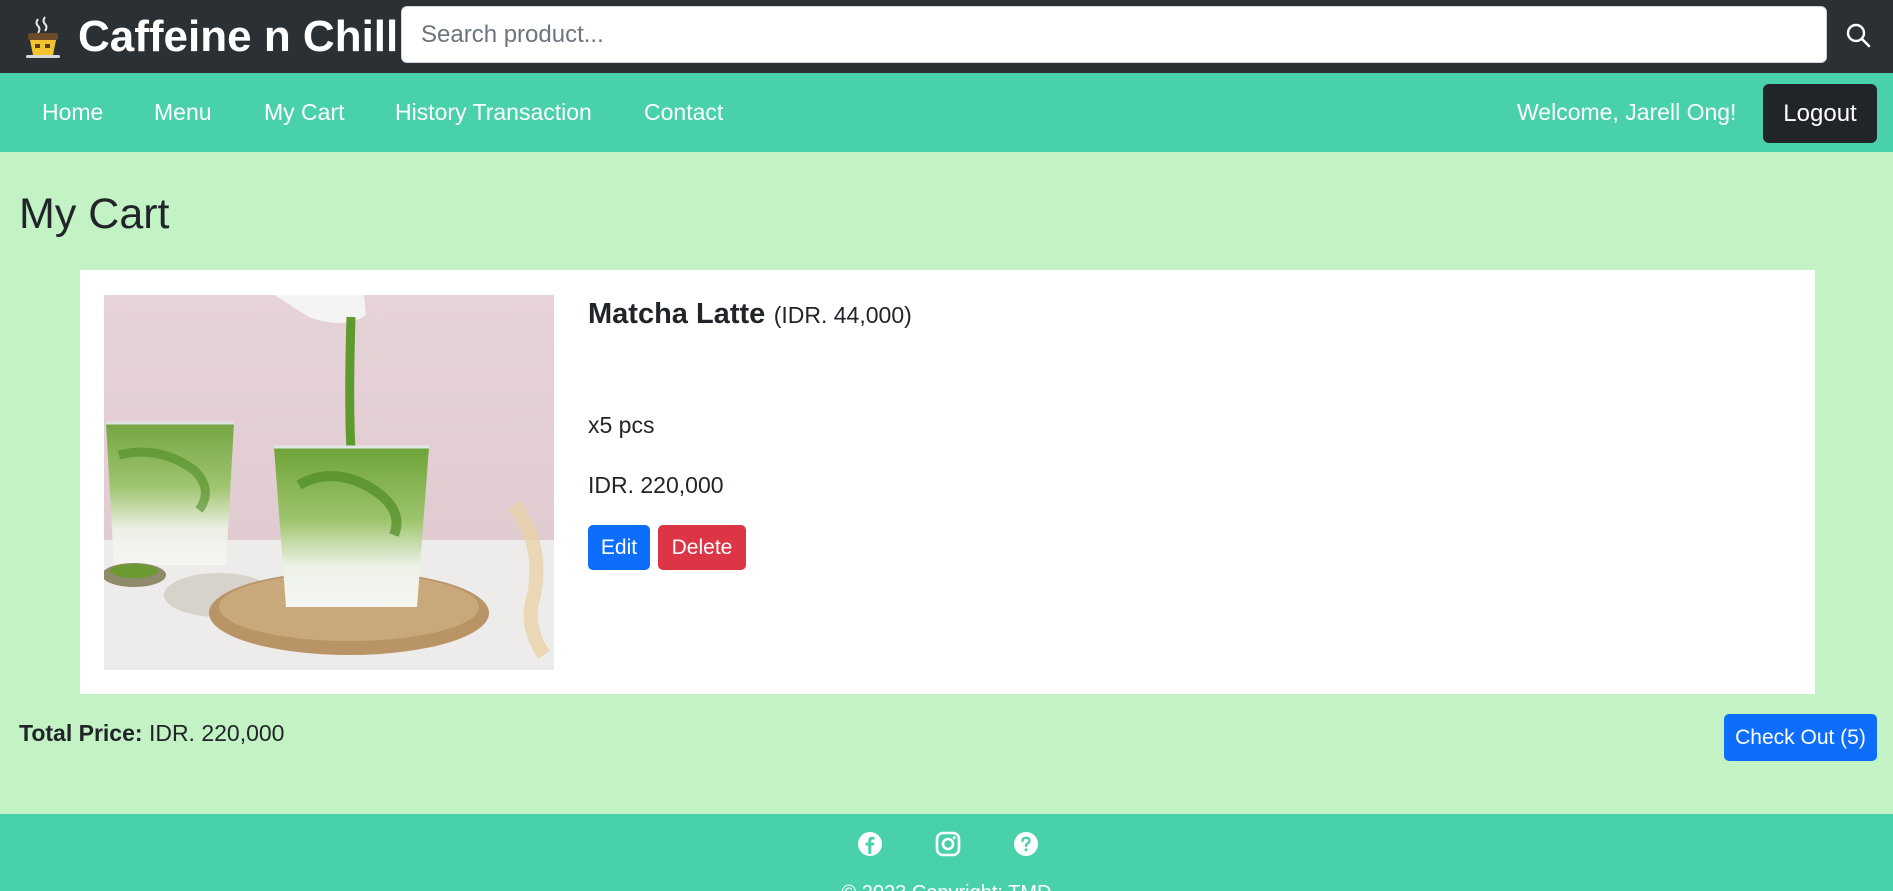  Describe the element at coordinates (677, 314) in the screenshot. I see `product-name: Matcha Latte` at that location.